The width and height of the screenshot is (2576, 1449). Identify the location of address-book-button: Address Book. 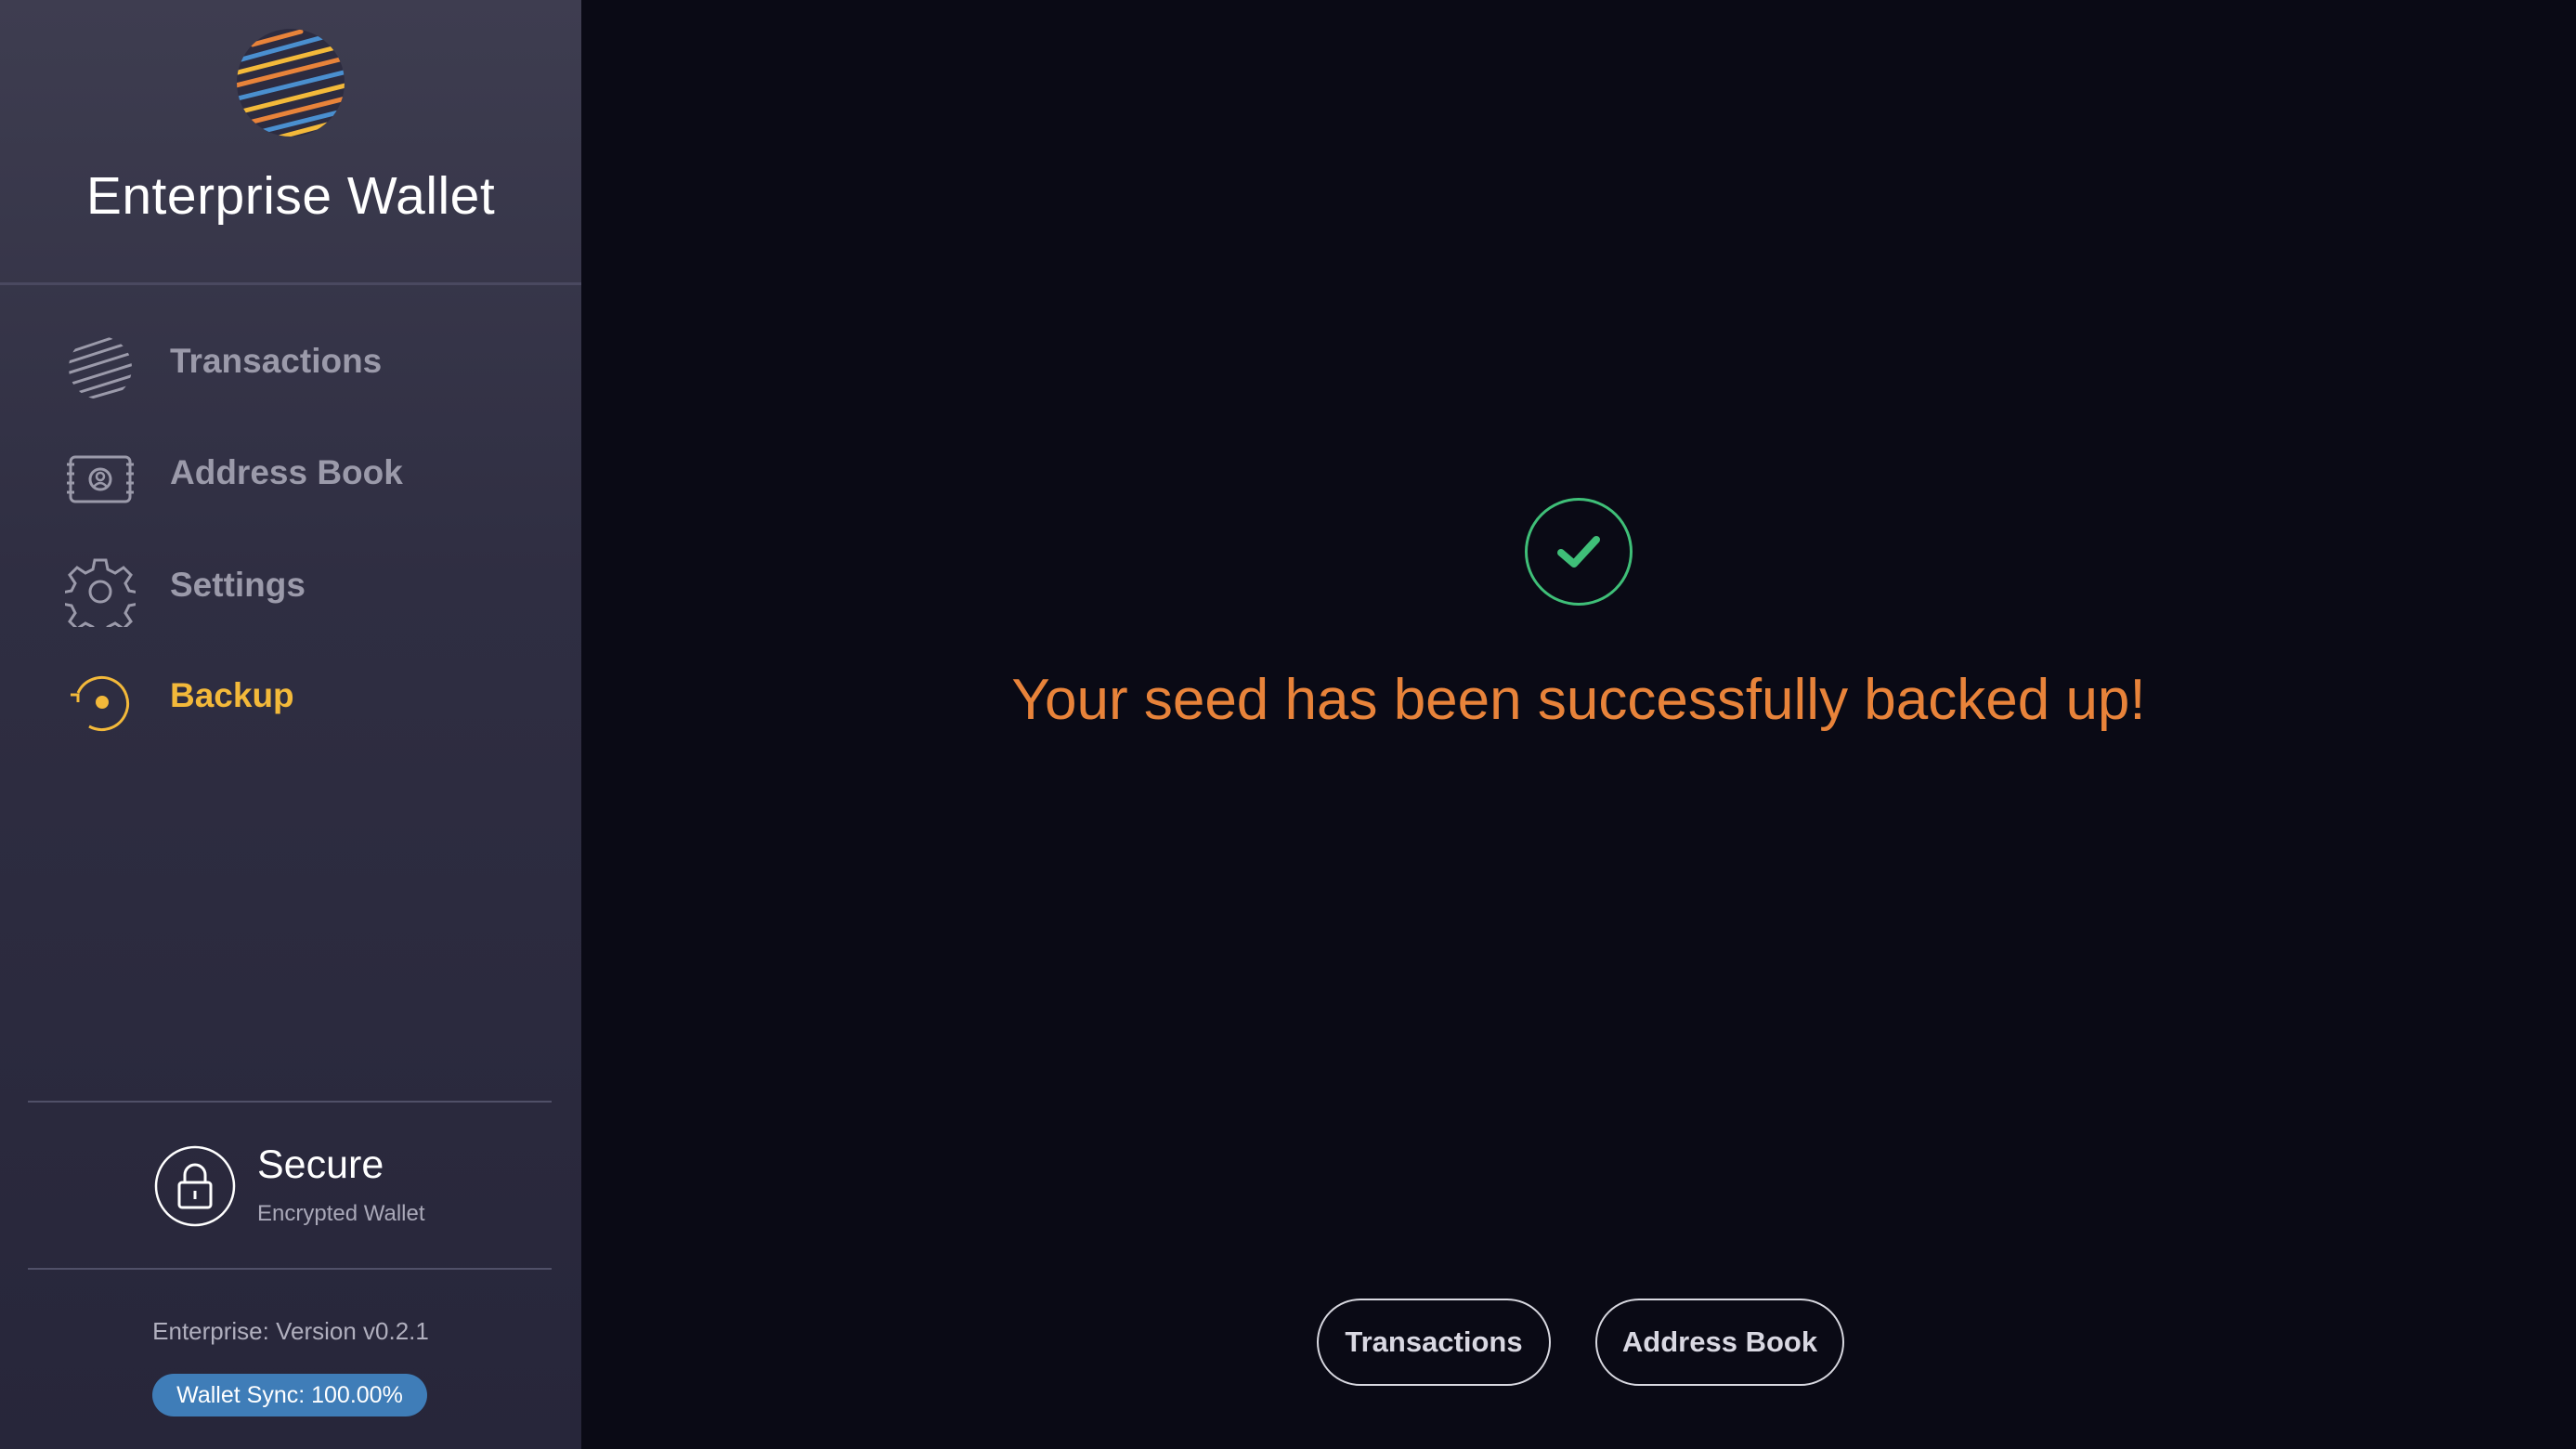
(1719, 1342).